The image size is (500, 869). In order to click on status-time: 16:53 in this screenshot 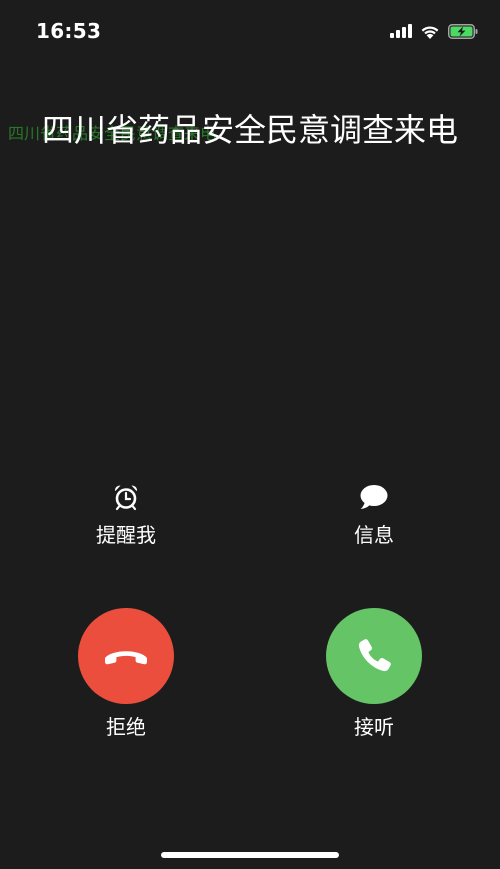, I will do `click(69, 31)`.